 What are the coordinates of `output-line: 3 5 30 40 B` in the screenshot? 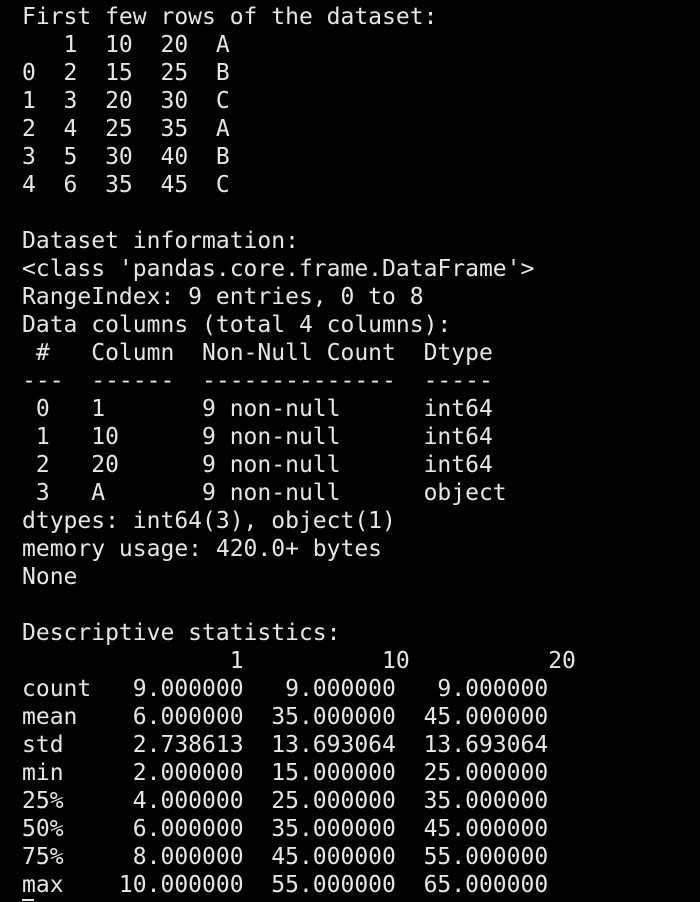 It's located at (126, 157).